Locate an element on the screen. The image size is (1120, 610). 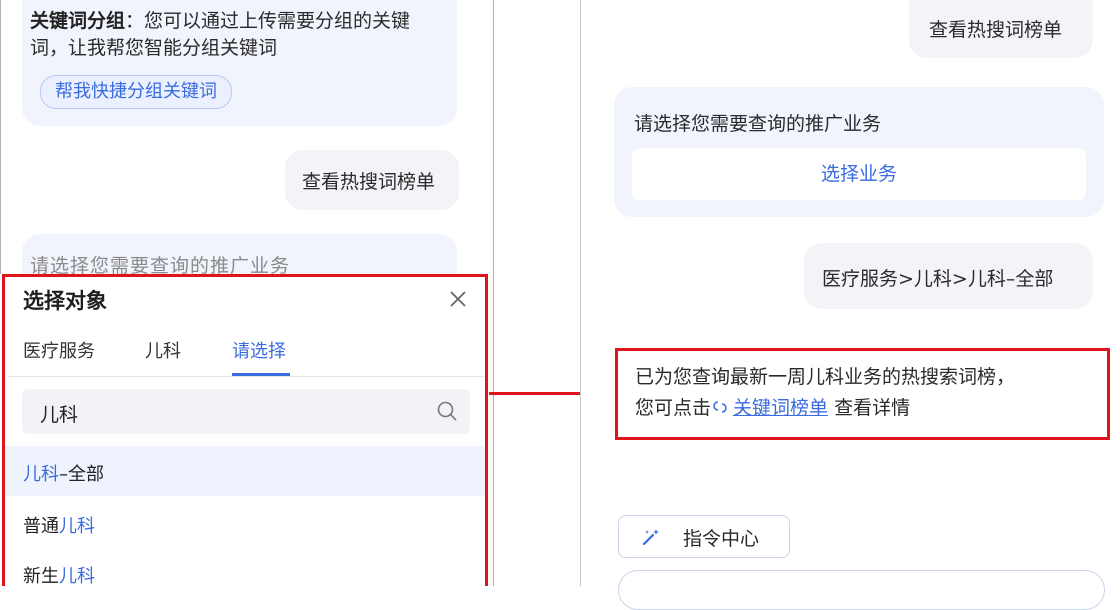
keyword-group-text: 关键词分组：您可以通过上传需要分组的关键 词，让我帮您智能分组关键词 is located at coordinates (240, 35).